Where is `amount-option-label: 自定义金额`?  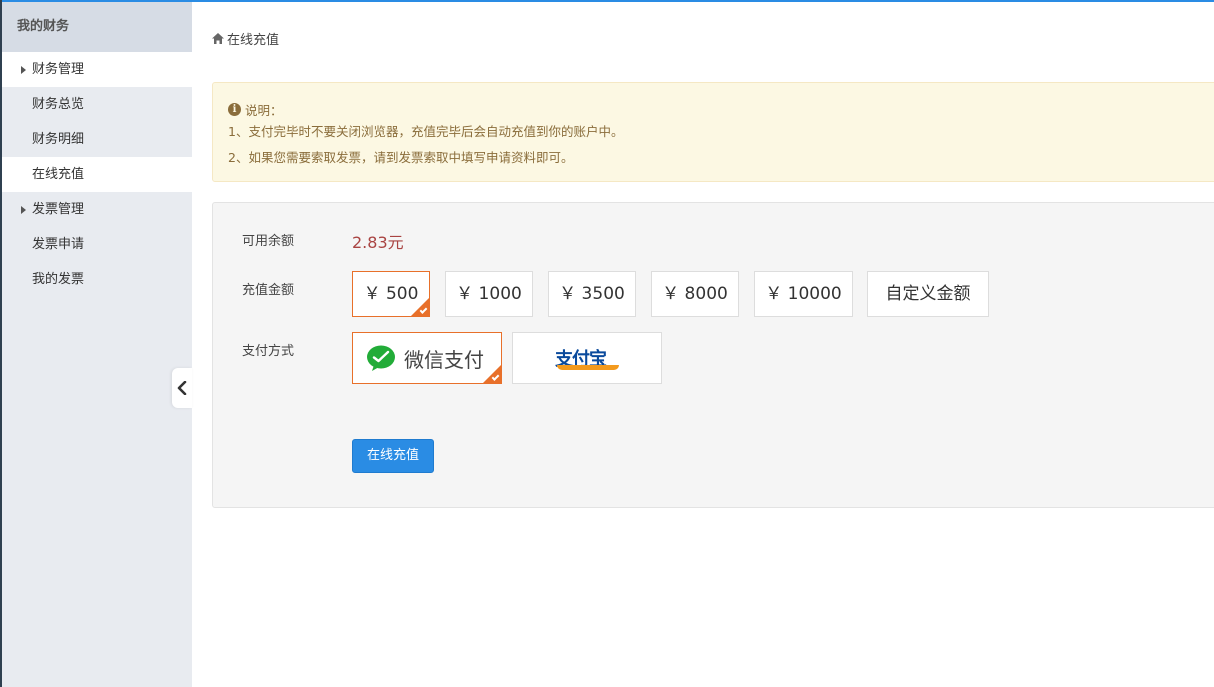
amount-option-label: 自定义金额 is located at coordinates (928, 294).